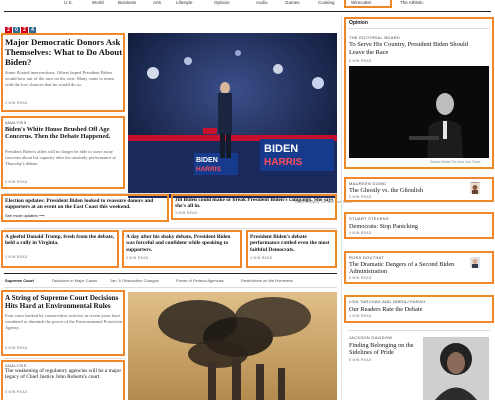 The height and width of the screenshot is (400, 495). Describe the element at coordinates (387, 301) in the screenshot. I see `readers-byline: LISA TARCHAK AND NIBRAJ PARAH` at that location.